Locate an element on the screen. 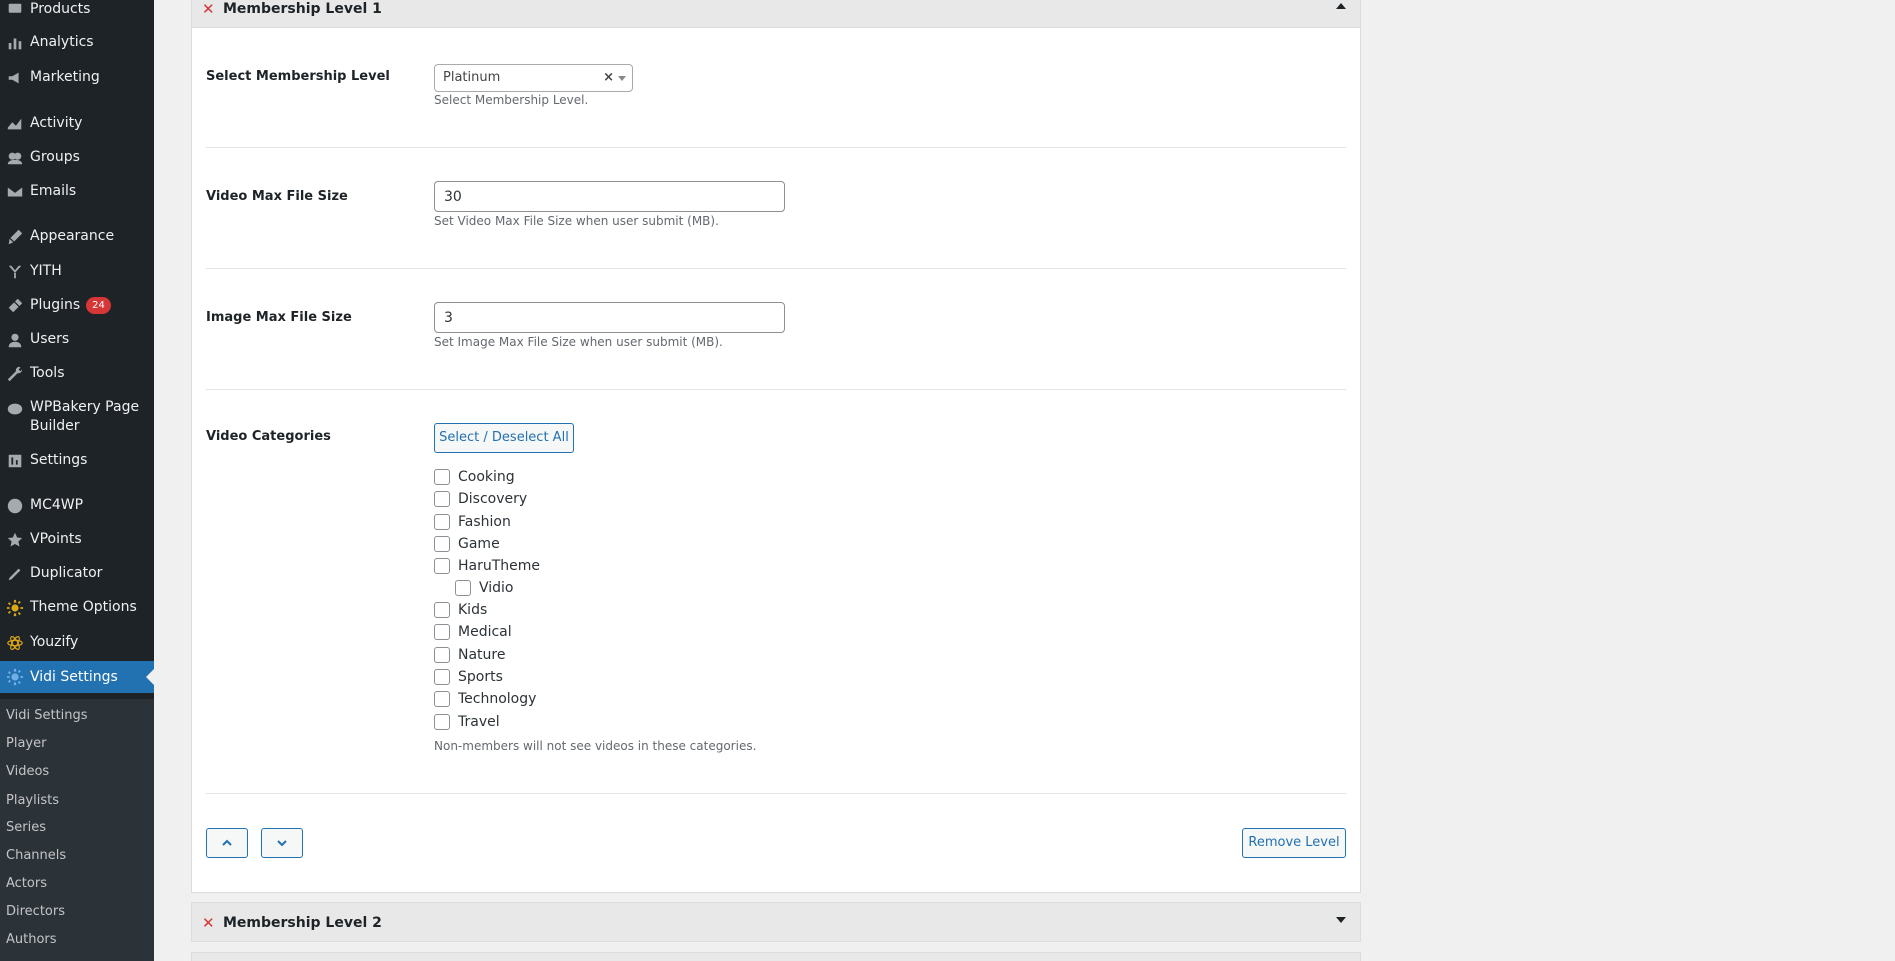  membership-level-select: Platinum × is located at coordinates (533, 78).